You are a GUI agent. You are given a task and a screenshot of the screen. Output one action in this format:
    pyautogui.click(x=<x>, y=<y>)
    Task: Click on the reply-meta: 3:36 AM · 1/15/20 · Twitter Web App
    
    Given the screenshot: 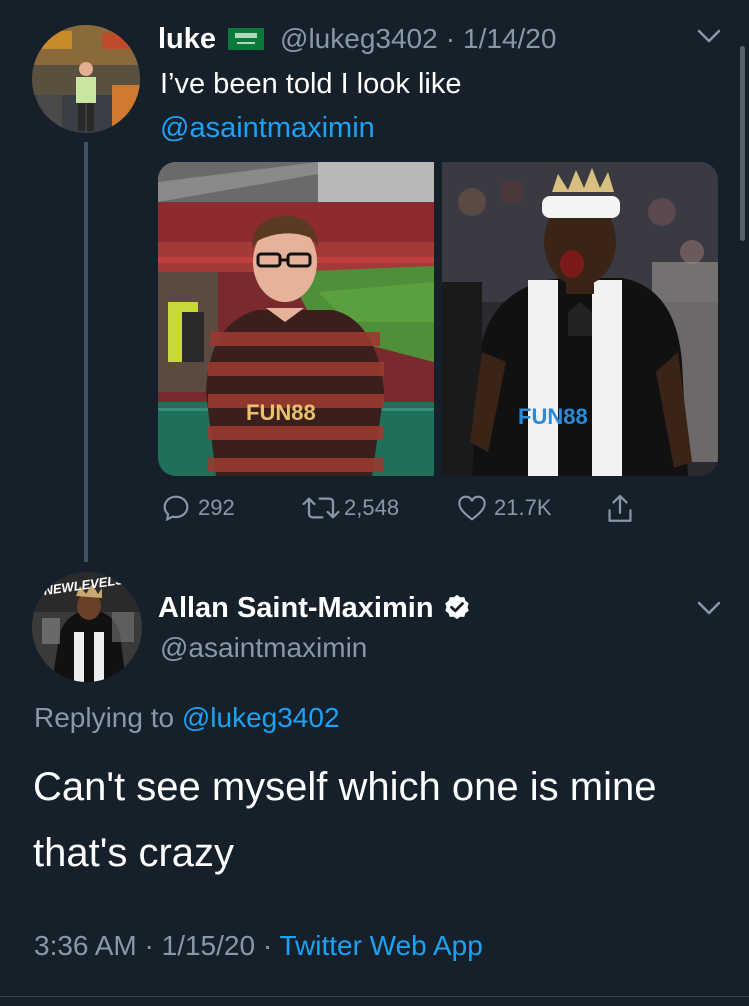 What is the action you would take?
    pyautogui.click(x=258, y=946)
    